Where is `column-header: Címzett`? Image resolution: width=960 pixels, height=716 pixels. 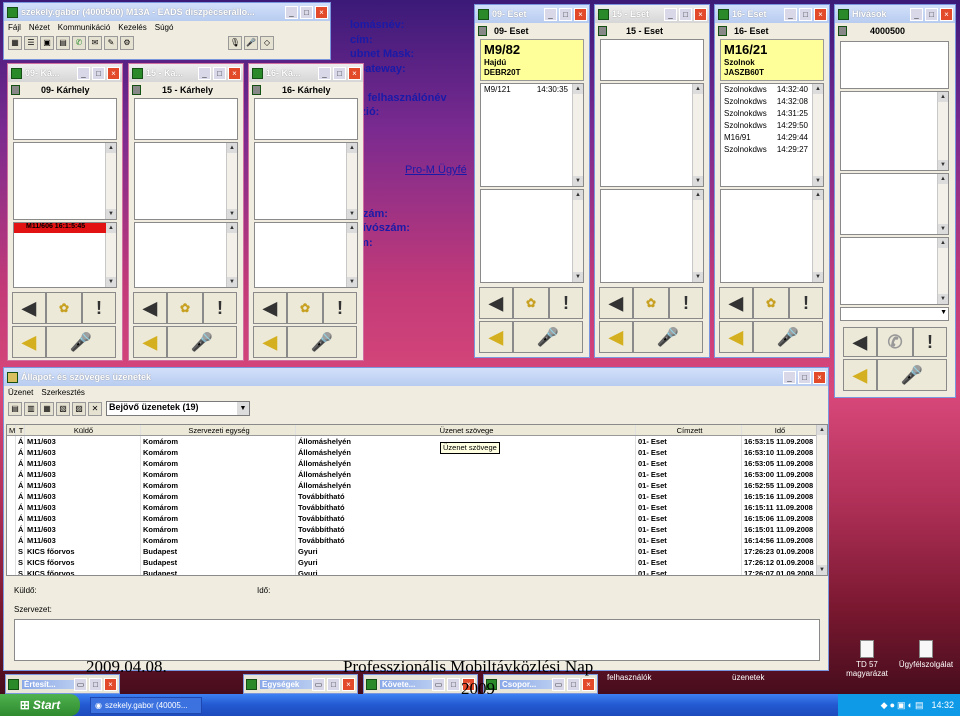 column-header: Címzett is located at coordinates (689, 430).